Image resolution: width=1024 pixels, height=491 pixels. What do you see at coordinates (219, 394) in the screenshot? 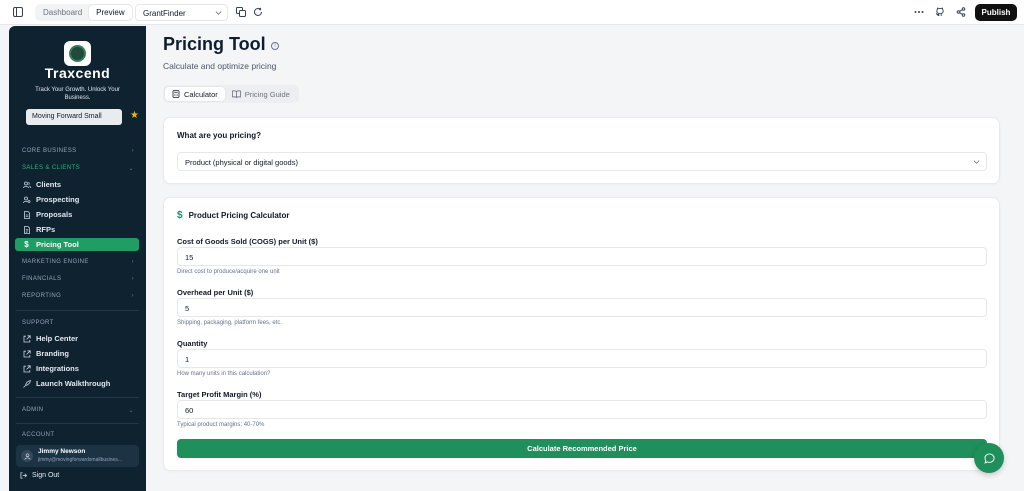
I see `margin-label: Target Profit Margin (%)` at bounding box center [219, 394].